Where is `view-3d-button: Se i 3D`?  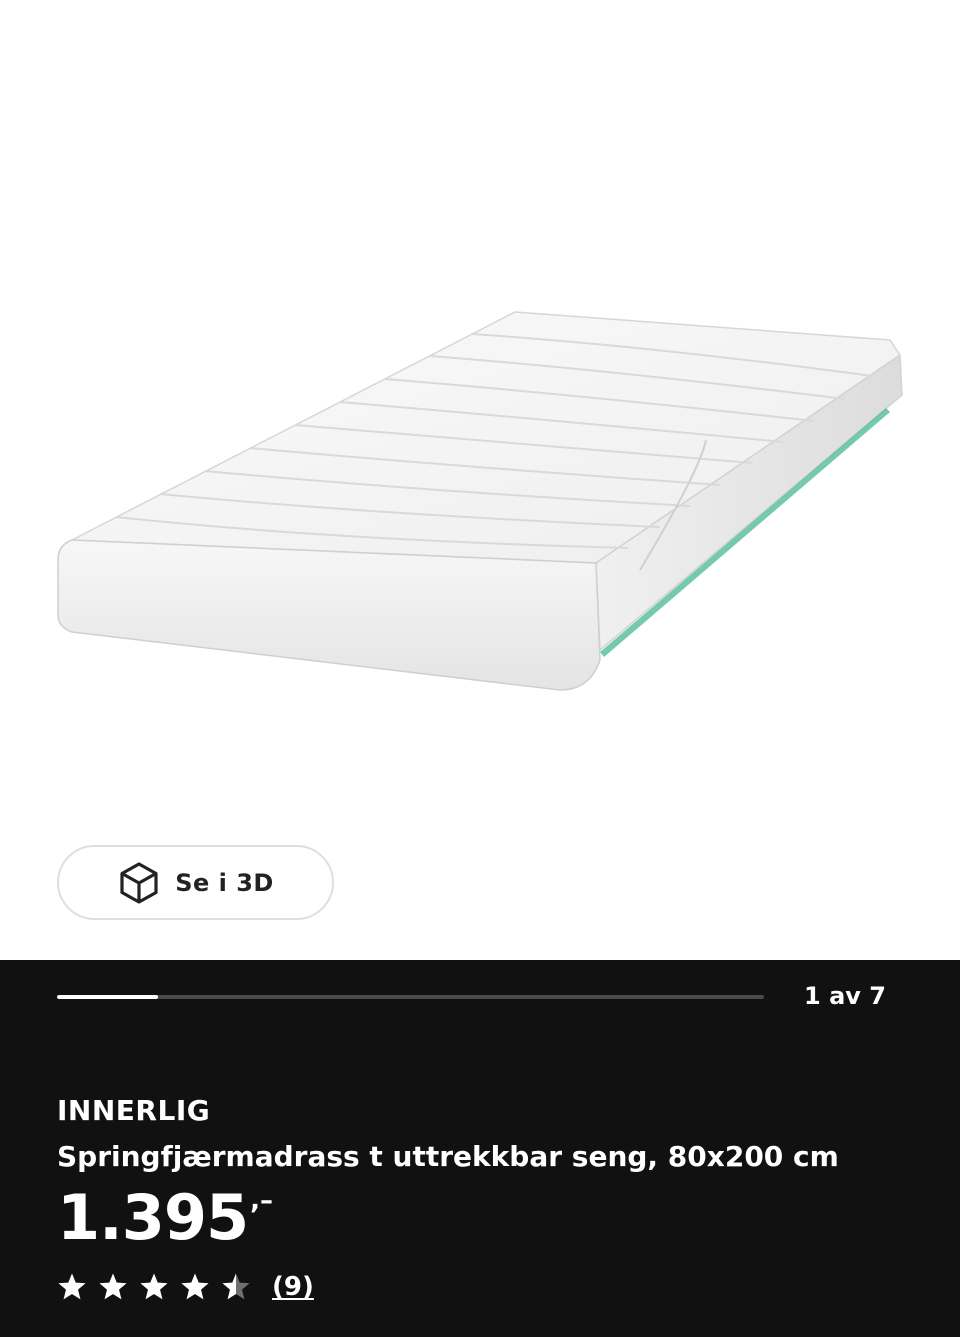 view-3d-button: Se i 3D is located at coordinates (195, 882).